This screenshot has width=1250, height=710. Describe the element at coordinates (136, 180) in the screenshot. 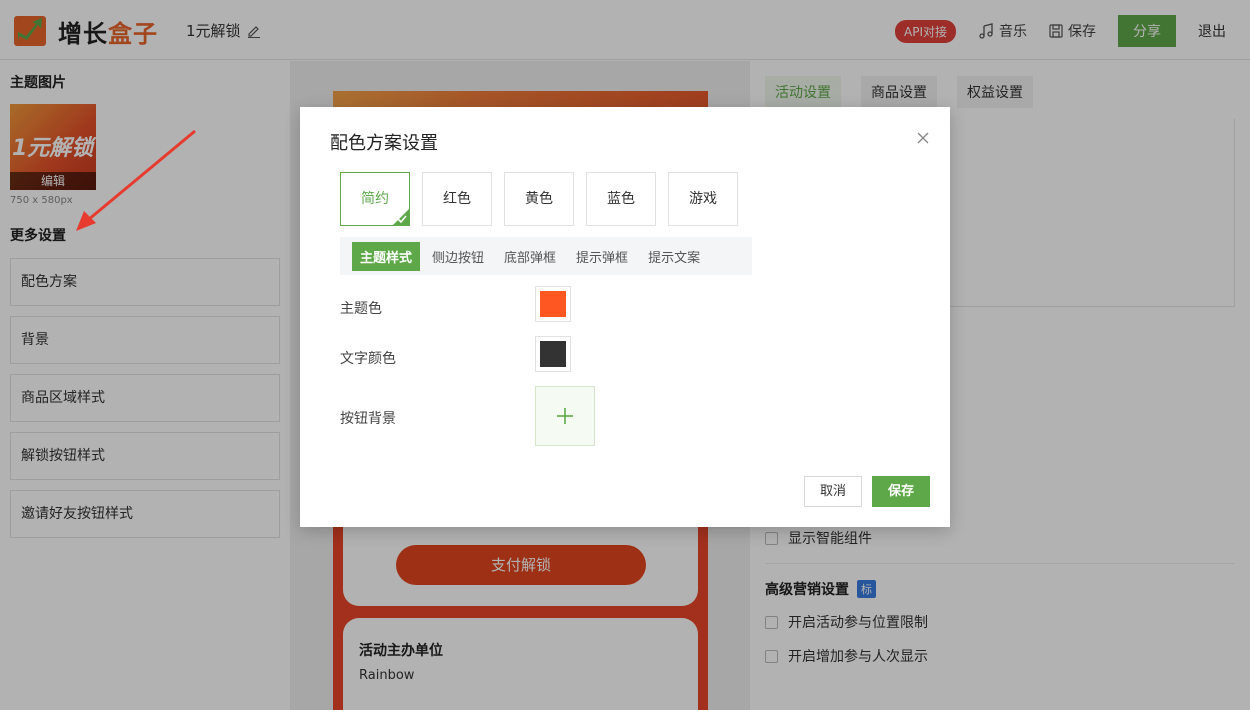

I see `red-arrow-annotation` at that location.